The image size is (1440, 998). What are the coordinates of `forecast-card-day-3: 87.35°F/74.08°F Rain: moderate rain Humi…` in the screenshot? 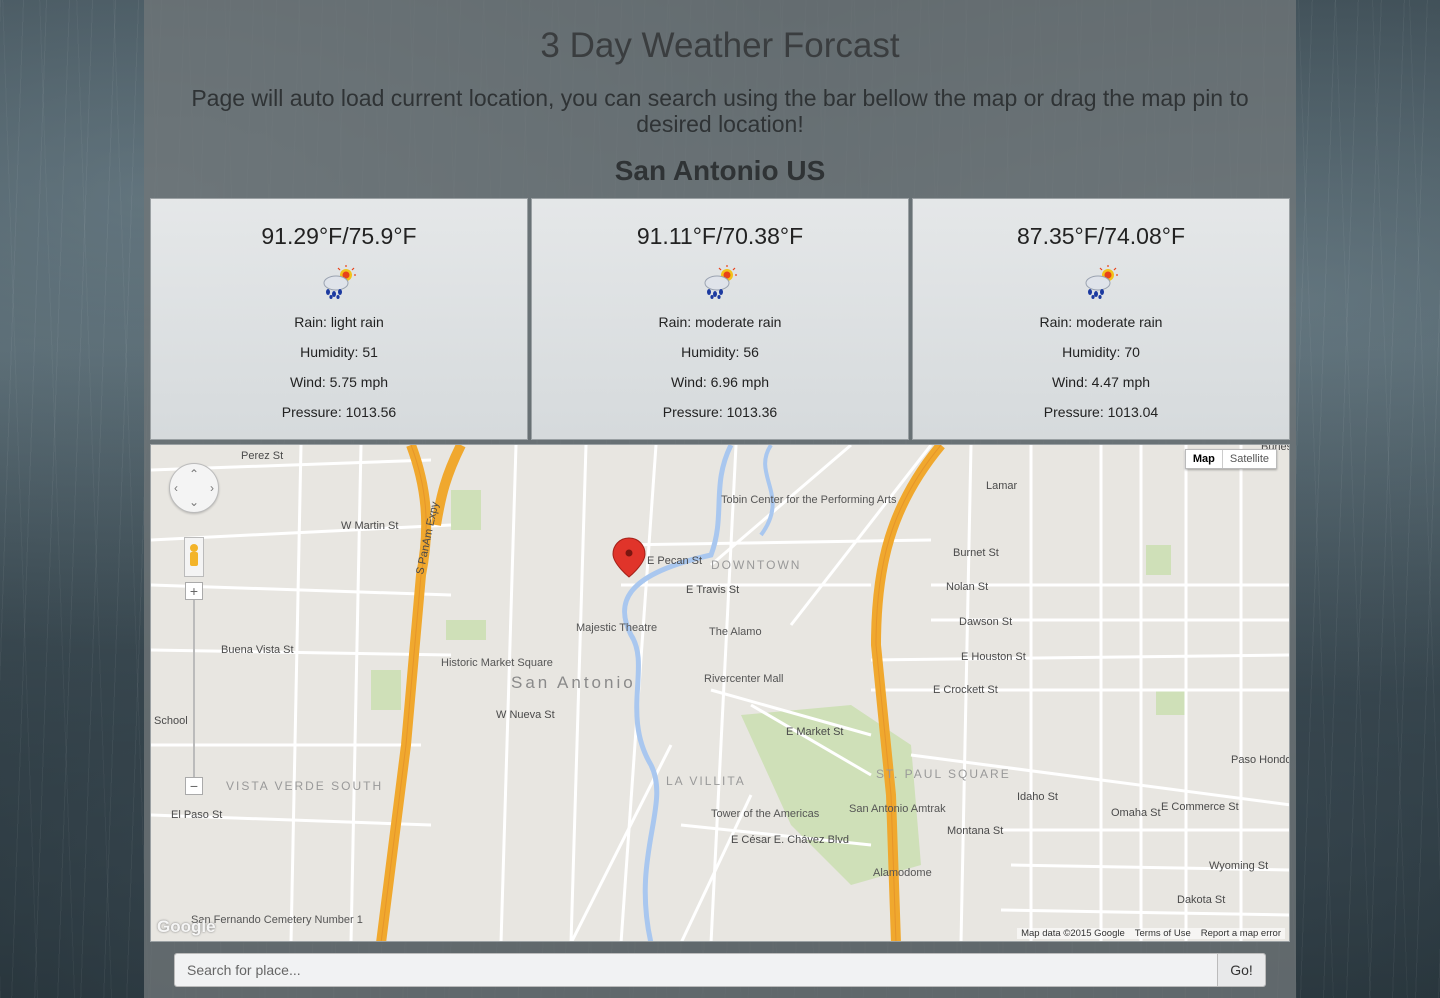 It's located at (1101, 319).